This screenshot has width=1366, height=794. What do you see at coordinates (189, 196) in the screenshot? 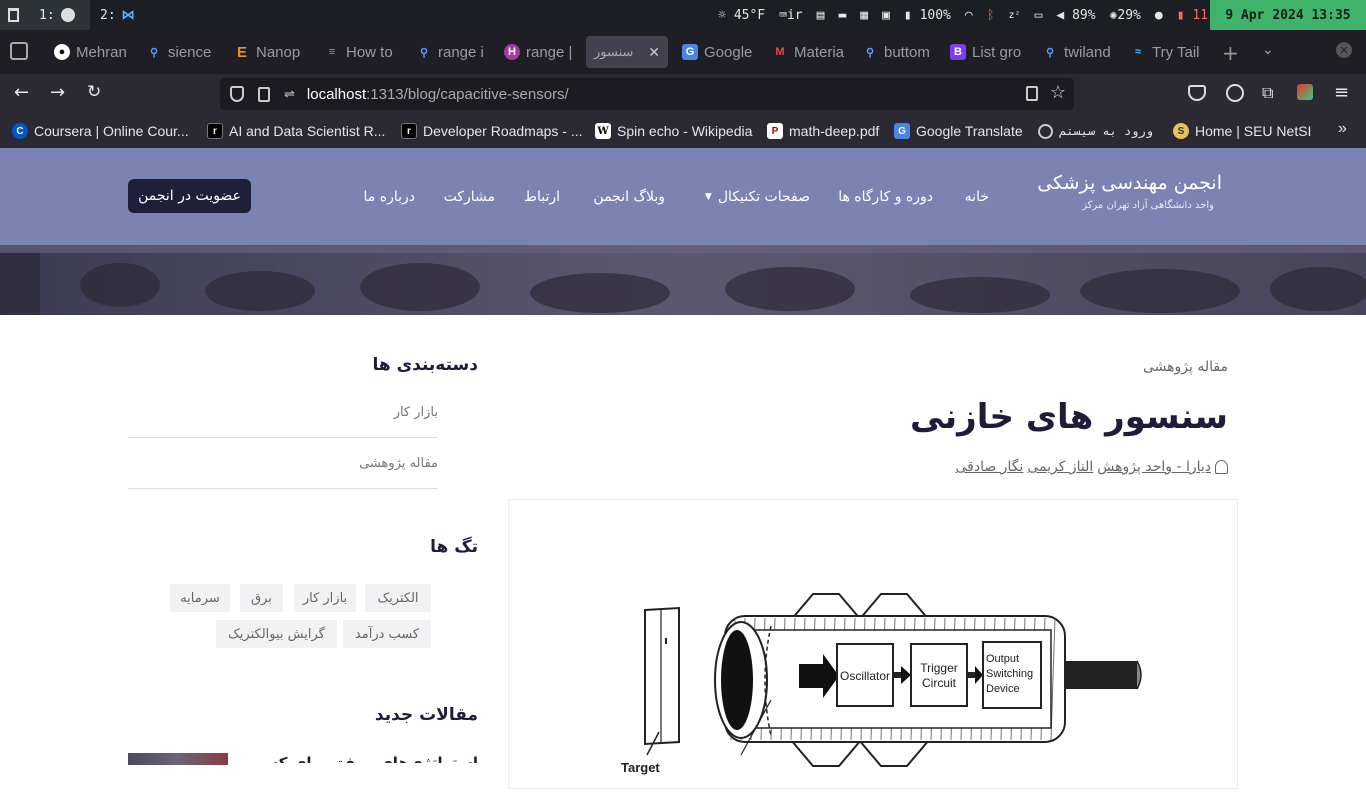
I see `join-button: عضویت در انجمن` at bounding box center [189, 196].